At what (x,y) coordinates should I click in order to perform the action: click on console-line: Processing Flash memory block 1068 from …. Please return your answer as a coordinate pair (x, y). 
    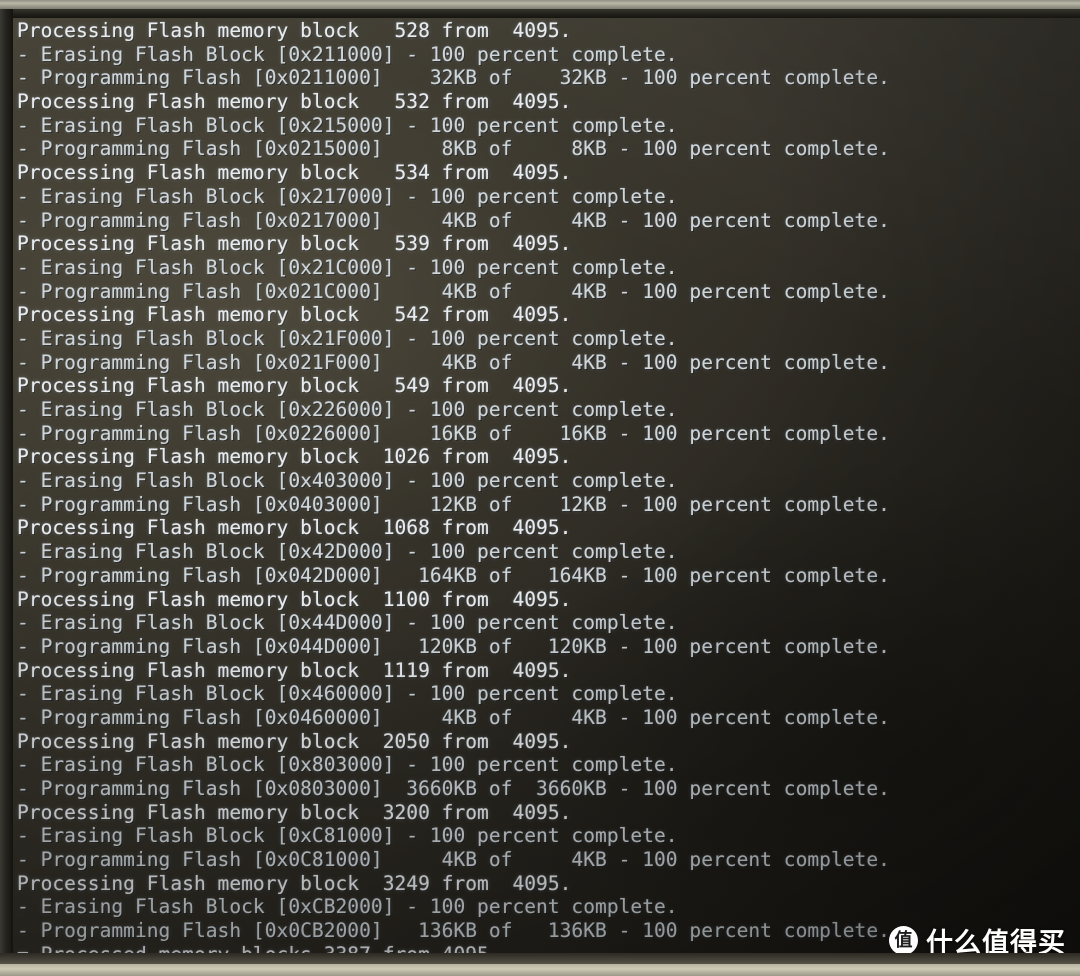
    Looking at the image, I should click on (294, 528).